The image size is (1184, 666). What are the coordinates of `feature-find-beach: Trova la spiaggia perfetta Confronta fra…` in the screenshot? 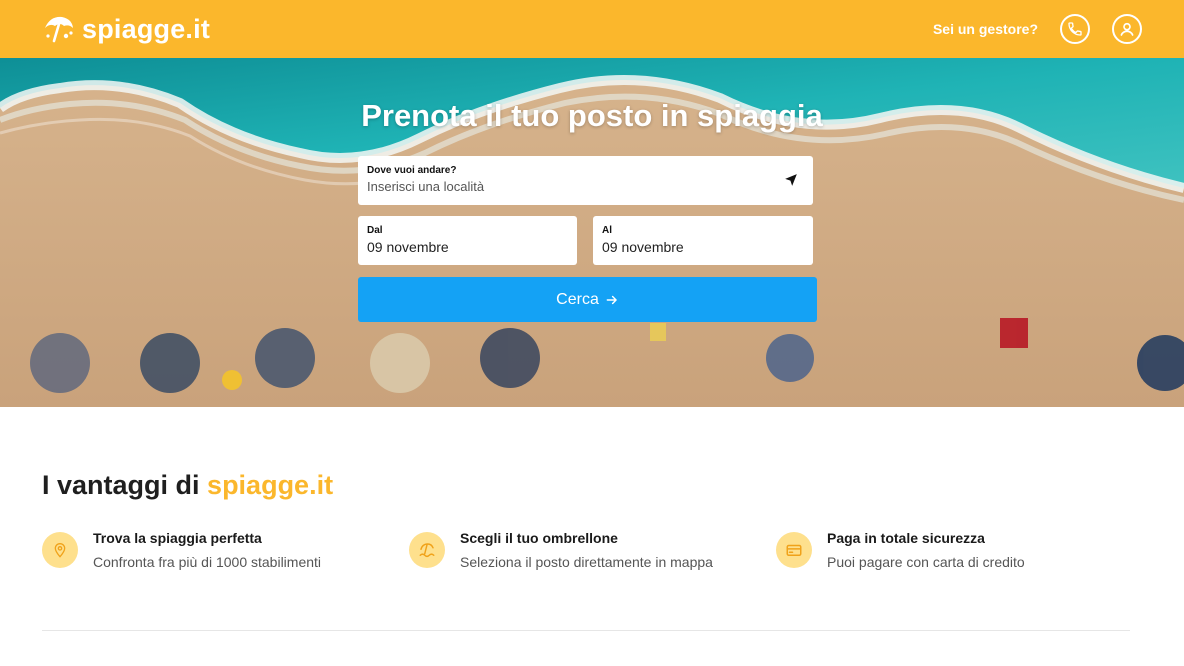 It's located at (181, 550).